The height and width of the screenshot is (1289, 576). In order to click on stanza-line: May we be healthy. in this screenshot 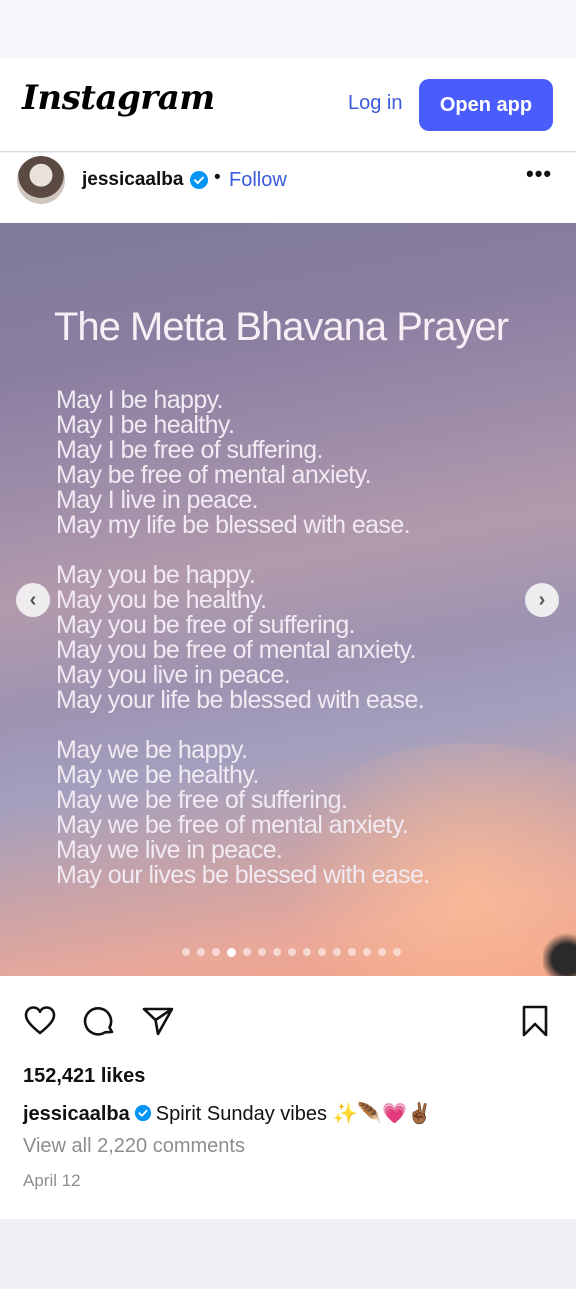, I will do `click(157, 775)`.